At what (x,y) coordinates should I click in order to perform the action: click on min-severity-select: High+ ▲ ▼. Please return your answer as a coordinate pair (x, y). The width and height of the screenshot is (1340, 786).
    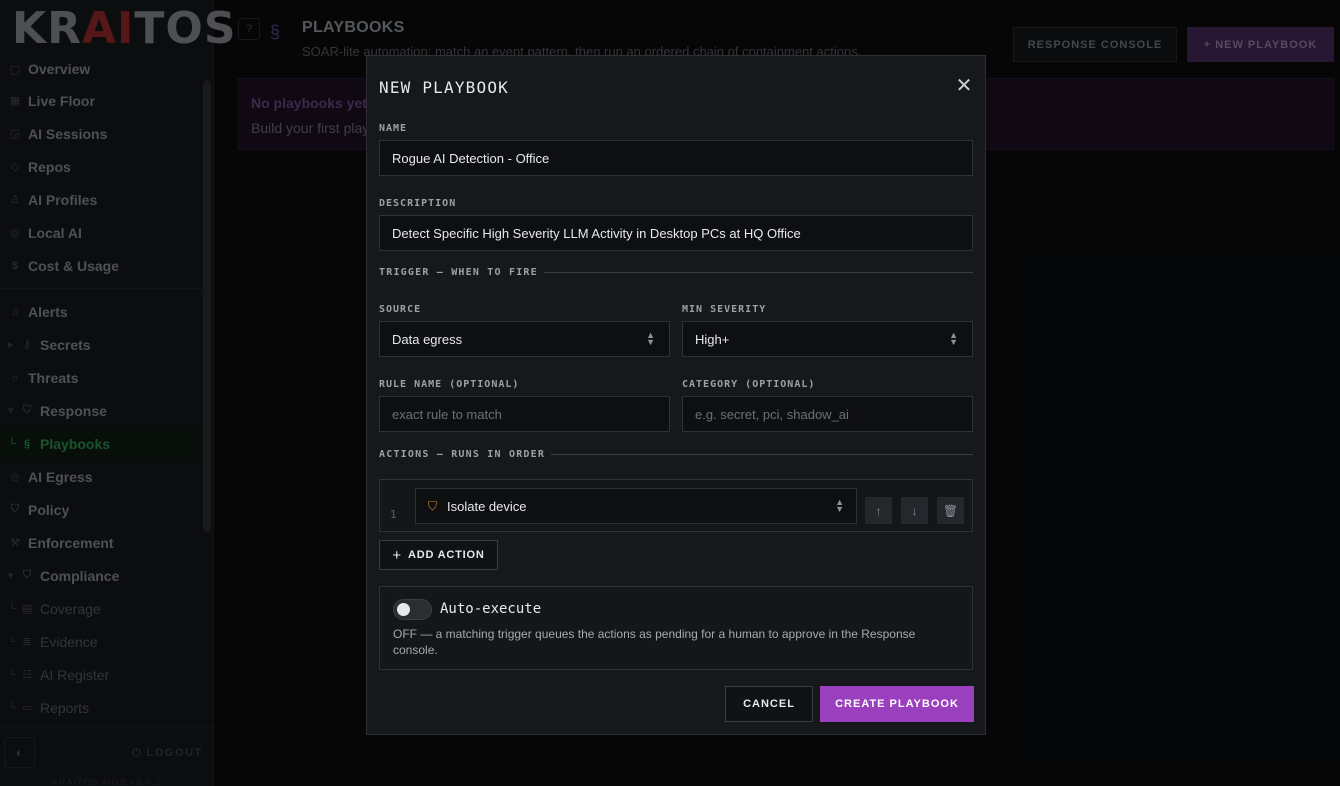
    Looking at the image, I should click on (827, 339).